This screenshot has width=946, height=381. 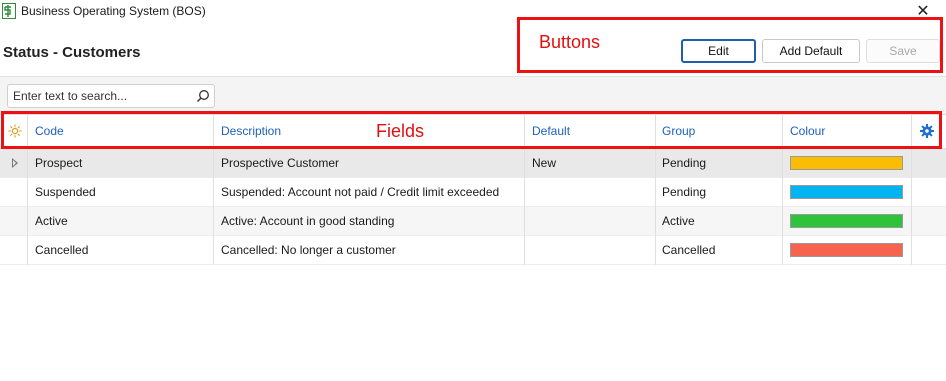 I want to click on search-input, so click(x=98, y=96).